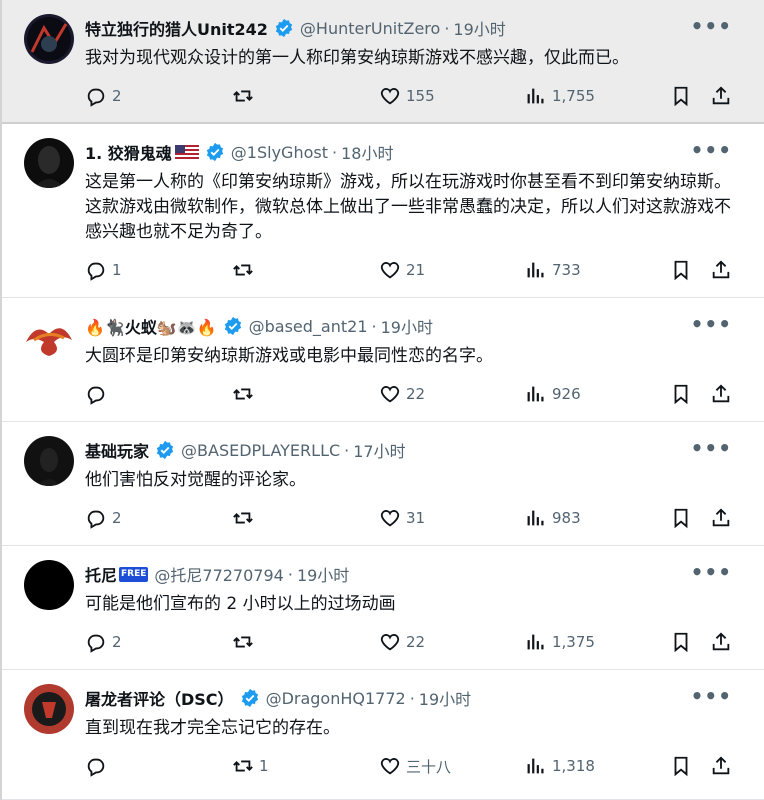 The image size is (764, 800). Describe the element at coordinates (415, 766) in the screenshot. I see `like-button: 三十八` at that location.